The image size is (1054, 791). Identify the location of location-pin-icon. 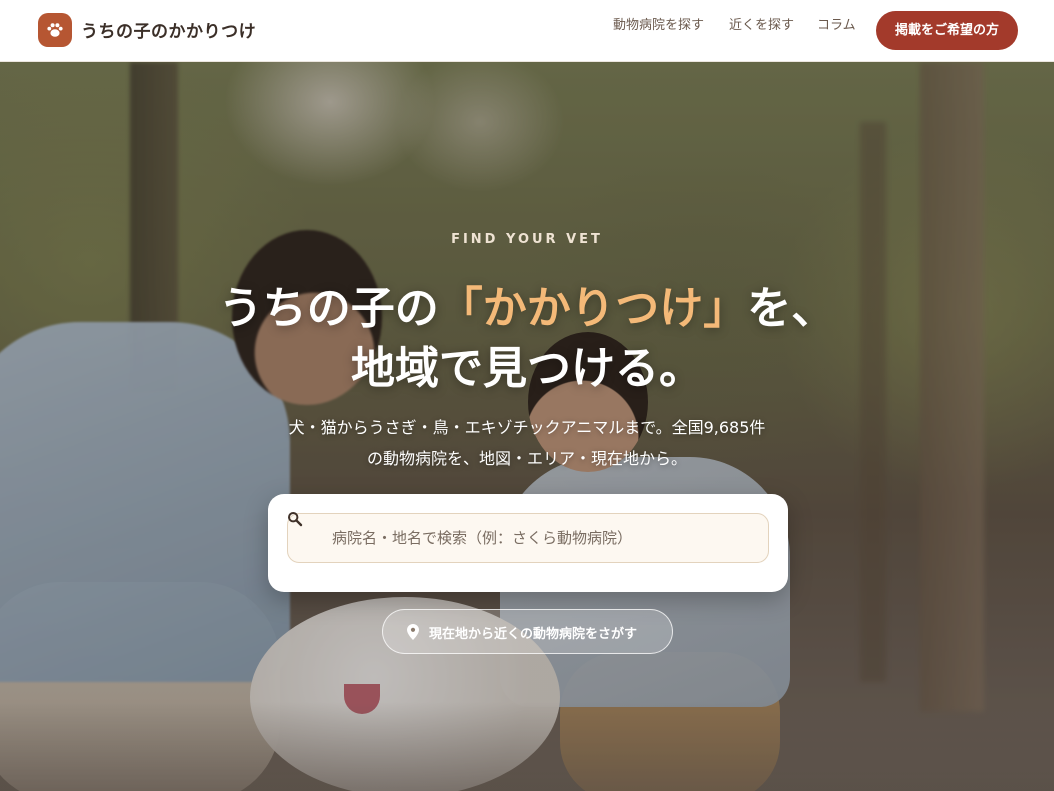
(413, 634).